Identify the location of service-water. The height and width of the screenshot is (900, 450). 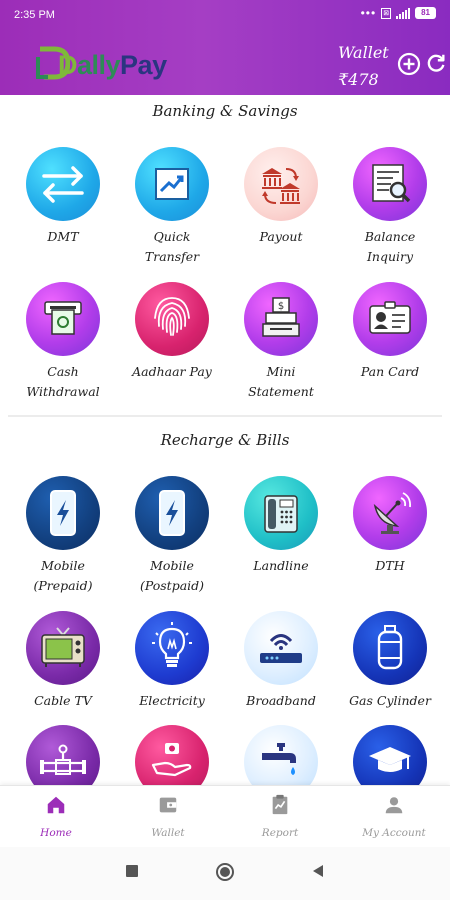
(281, 755).